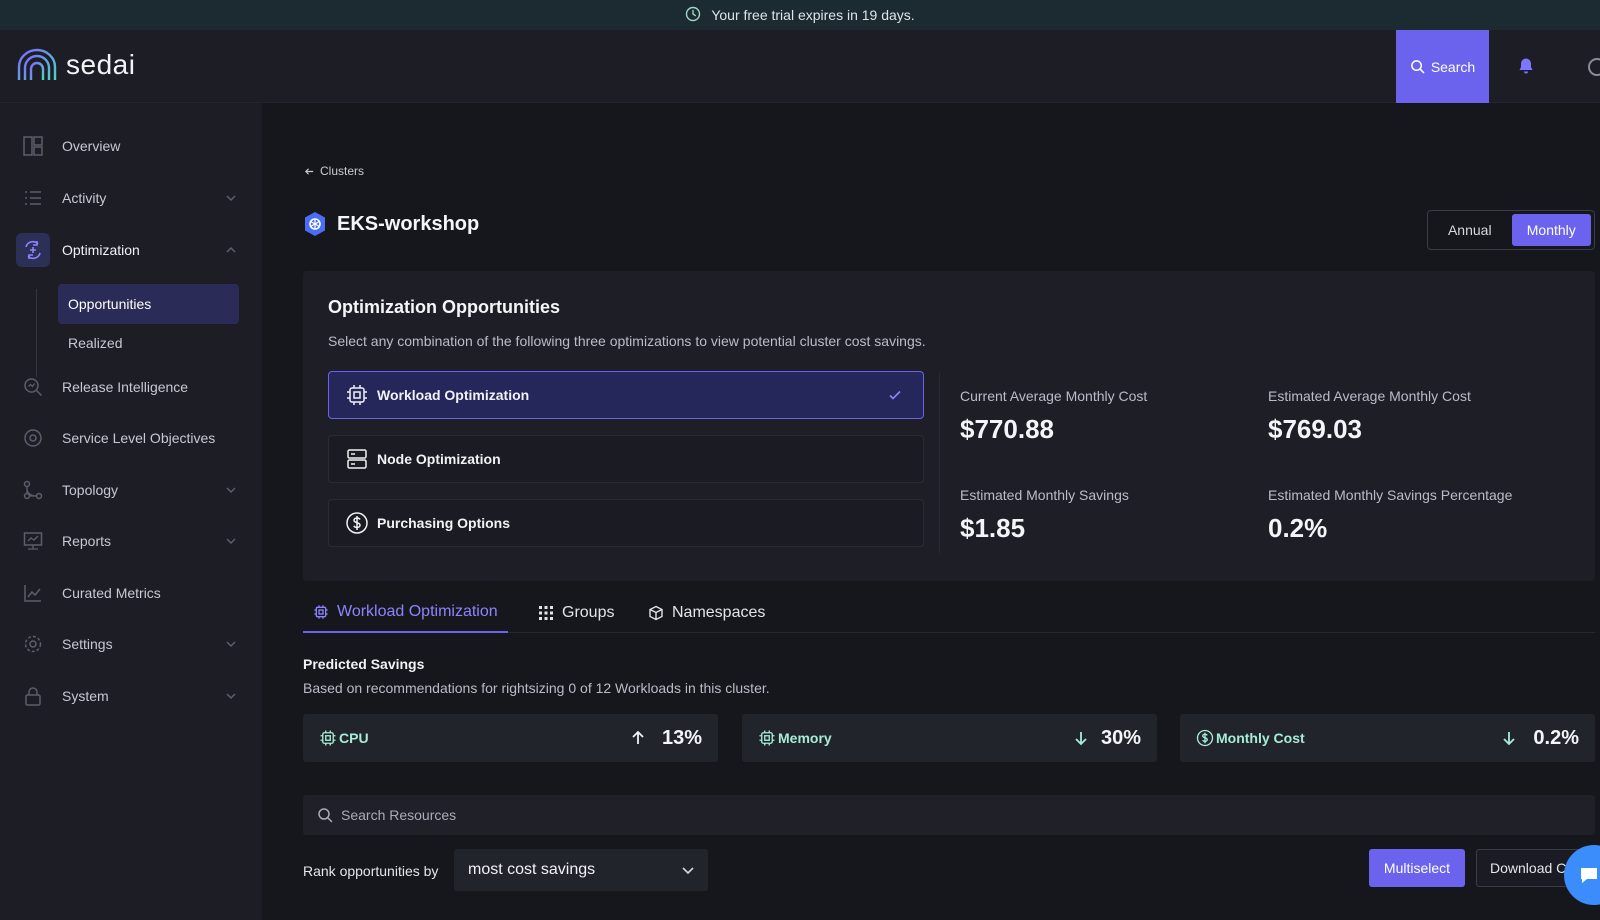 The width and height of the screenshot is (1600, 920). I want to click on tab-label: Groups, so click(588, 612).